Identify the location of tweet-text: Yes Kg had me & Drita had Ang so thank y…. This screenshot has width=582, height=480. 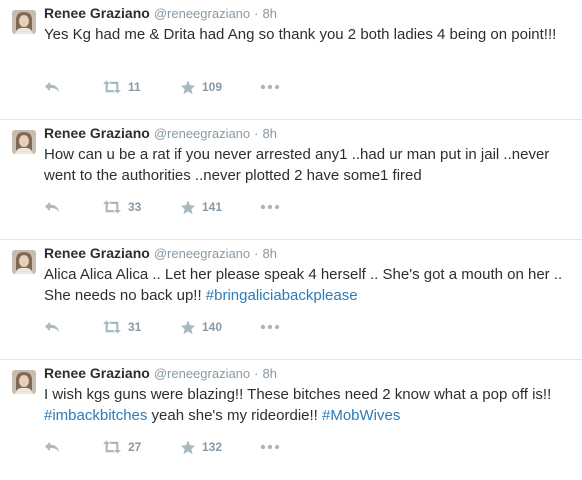
(304, 34).